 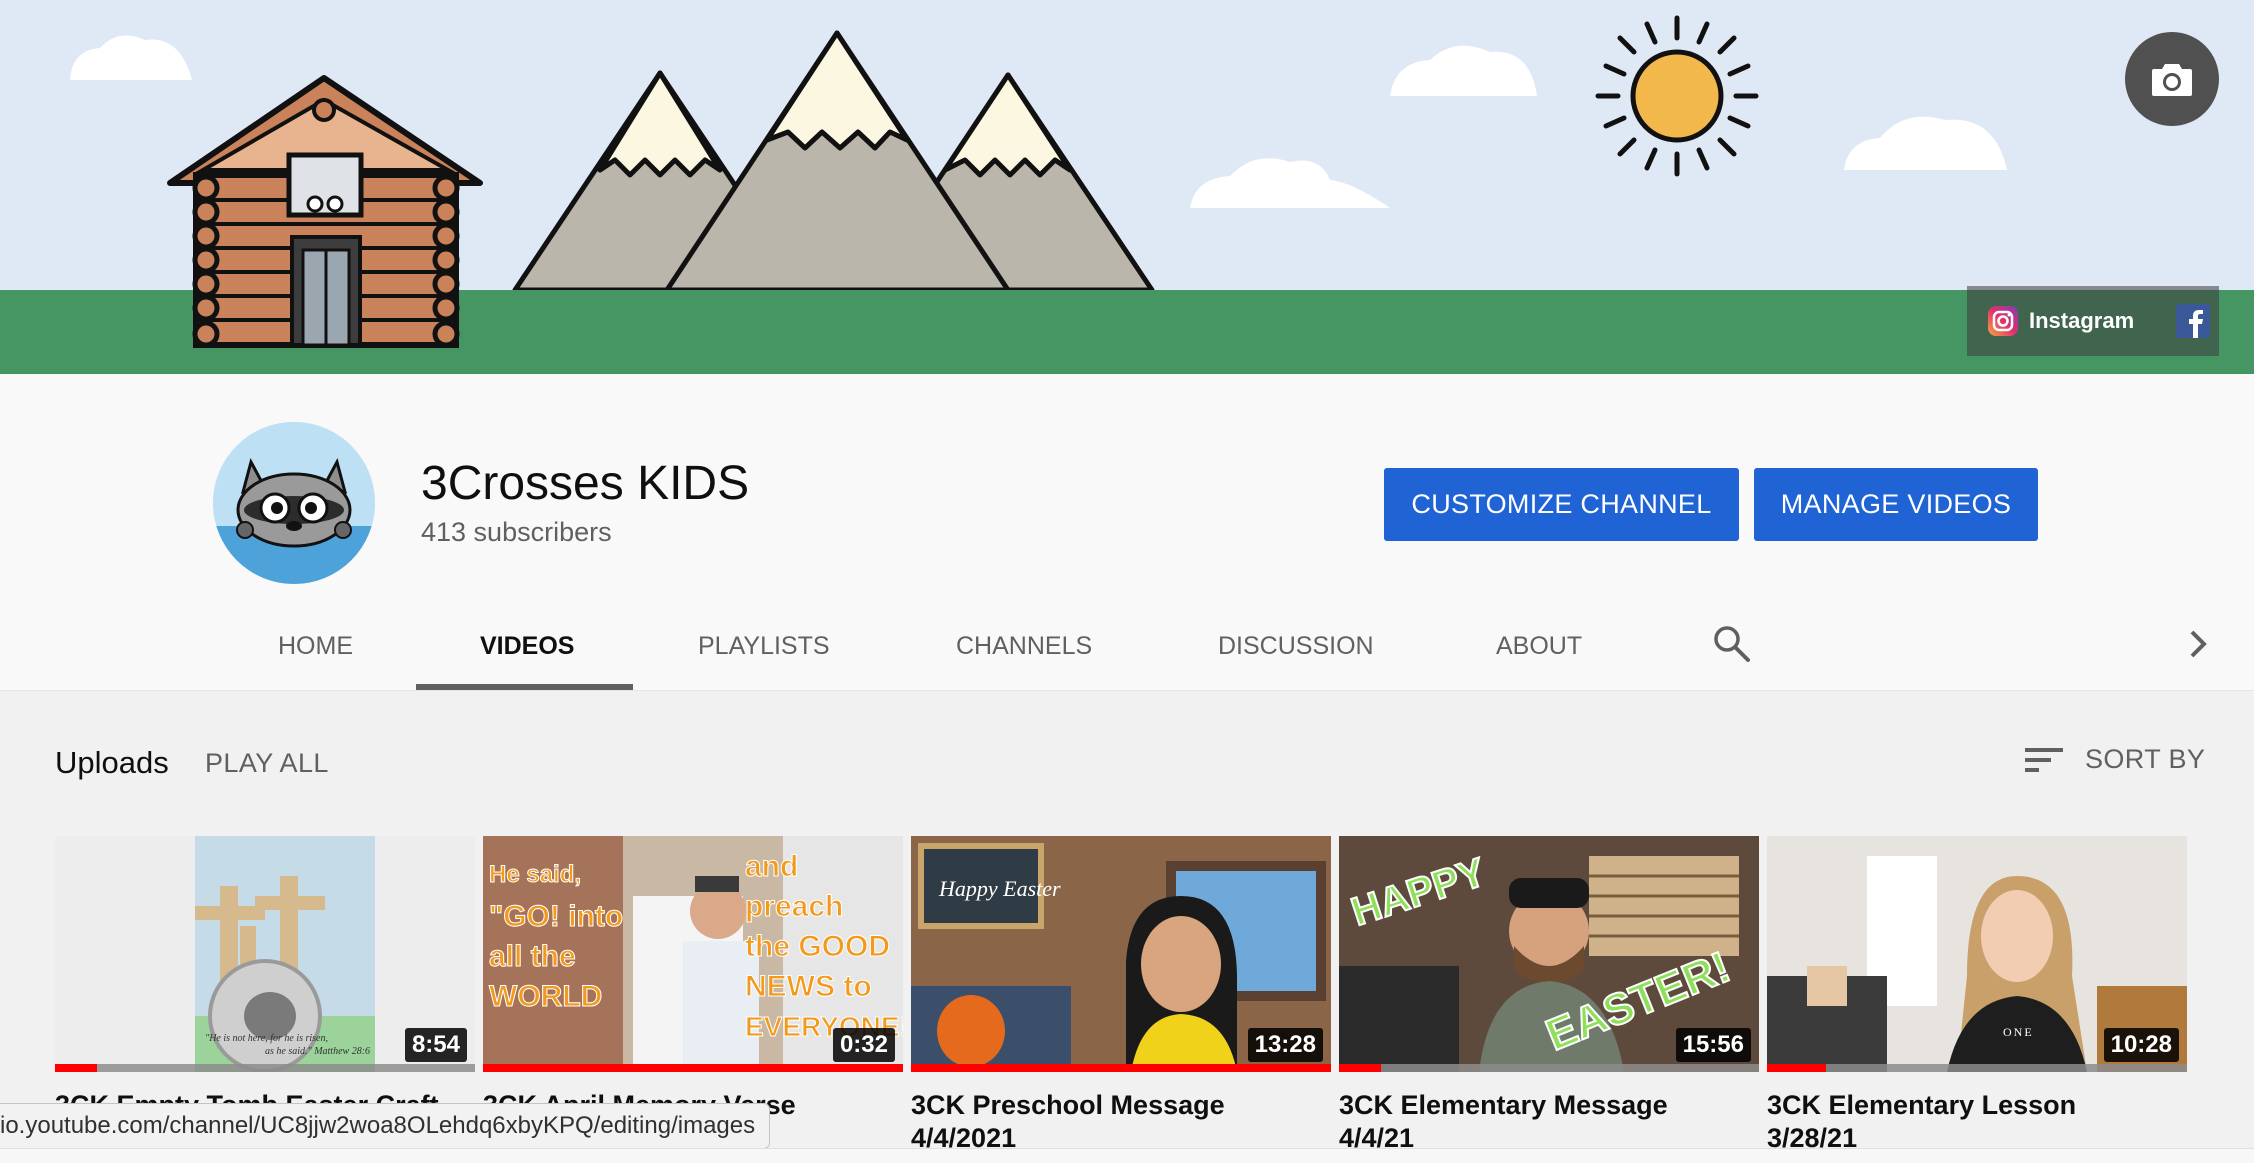 What do you see at coordinates (863, 1045) in the screenshot?
I see `video-duration: 0:32` at bounding box center [863, 1045].